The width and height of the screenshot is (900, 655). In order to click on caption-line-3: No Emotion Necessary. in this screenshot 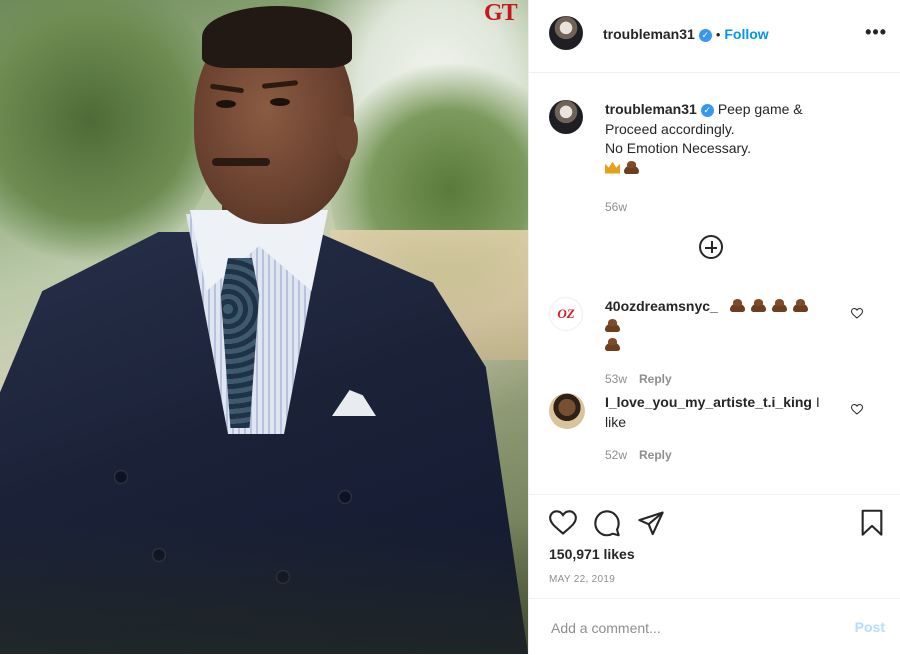, I will do `click(678, 148)`.